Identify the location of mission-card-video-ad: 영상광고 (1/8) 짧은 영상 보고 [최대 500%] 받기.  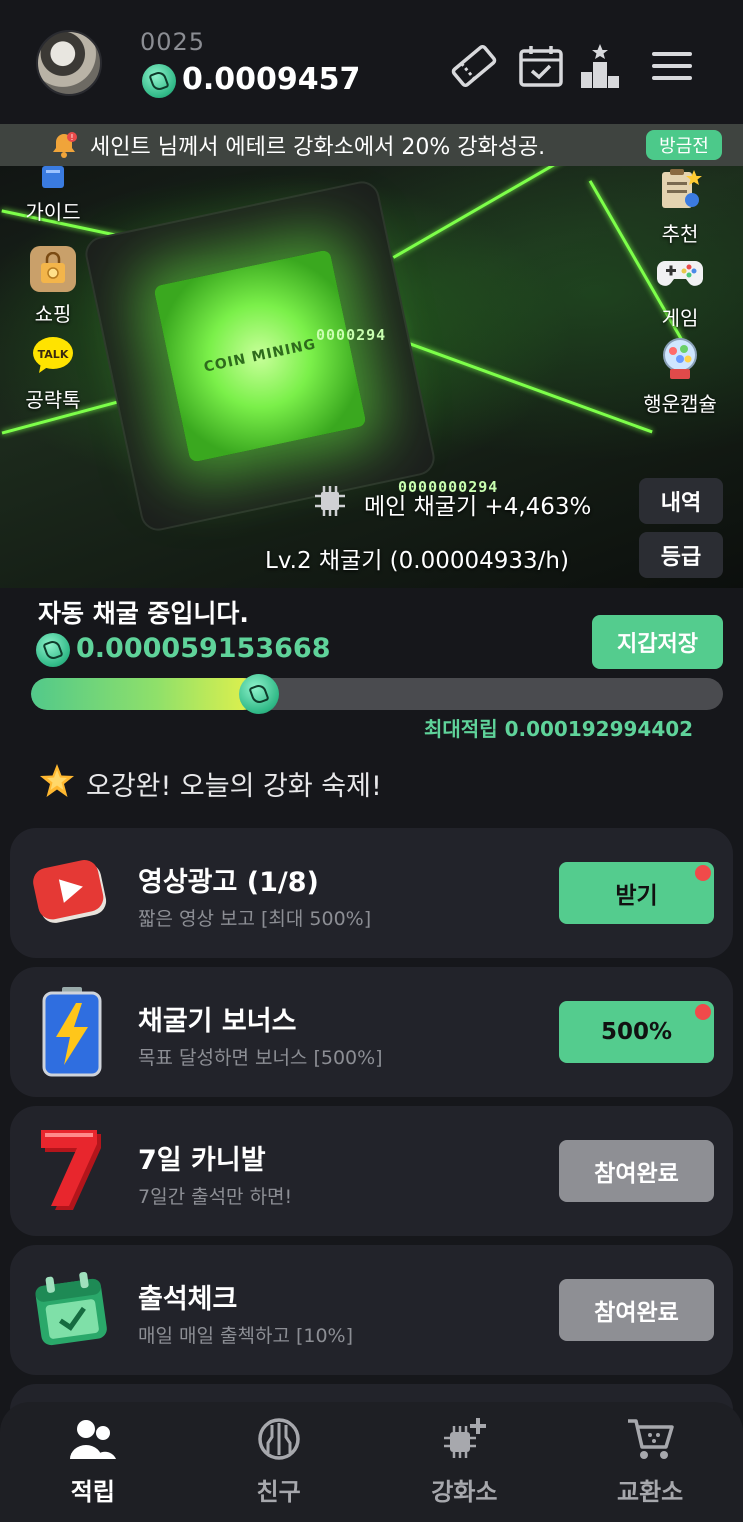
(371, 893).